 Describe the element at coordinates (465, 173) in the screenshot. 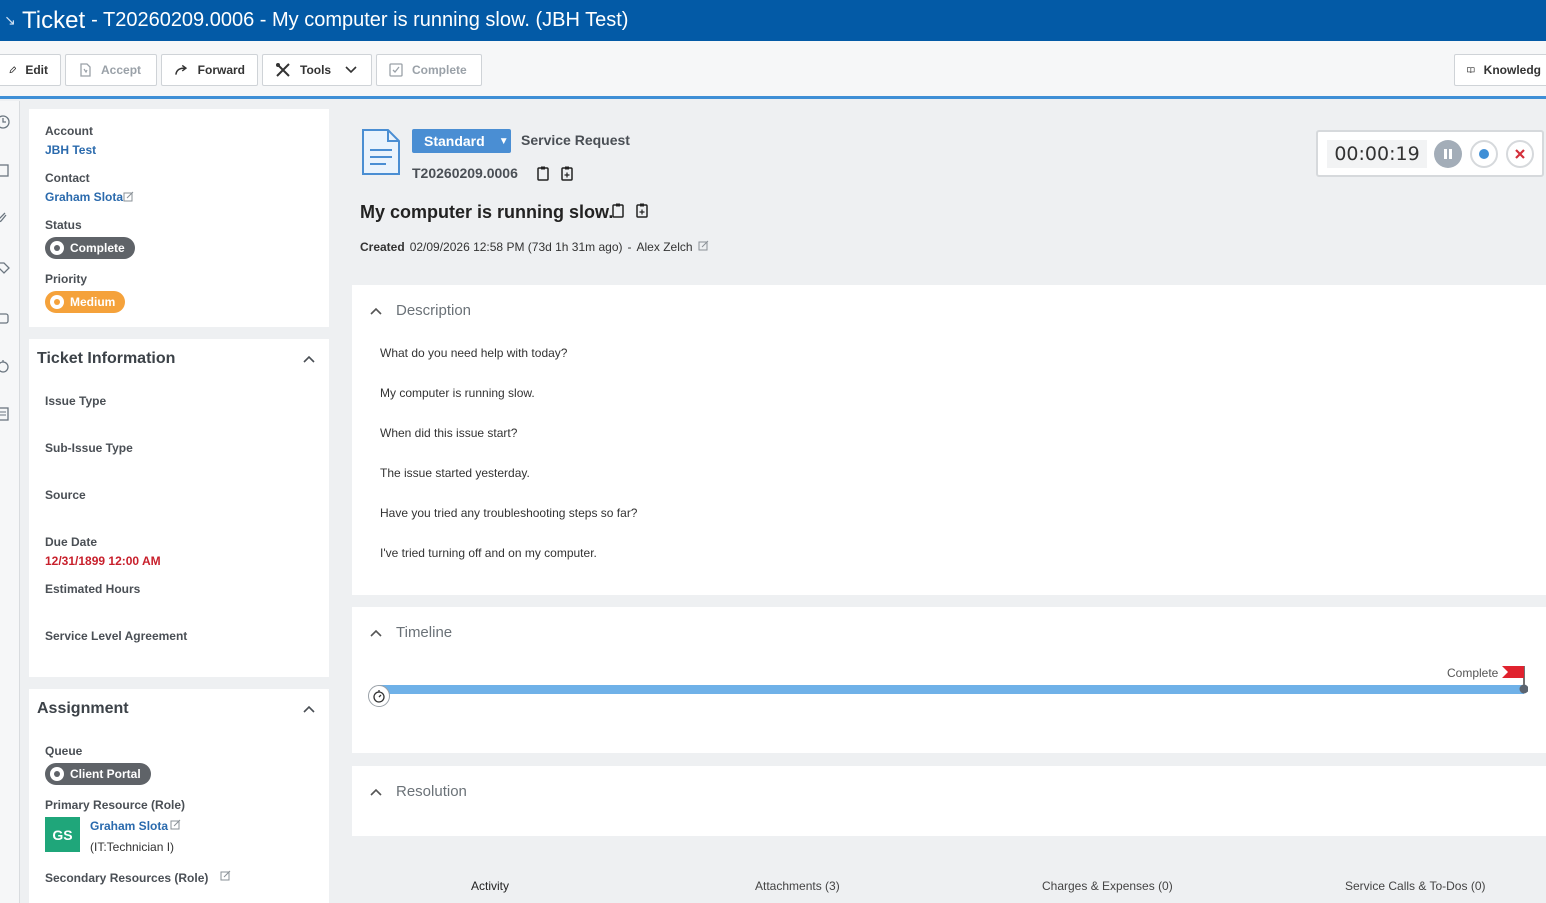

I see `ticket-number: T20260209.0006` at that location.